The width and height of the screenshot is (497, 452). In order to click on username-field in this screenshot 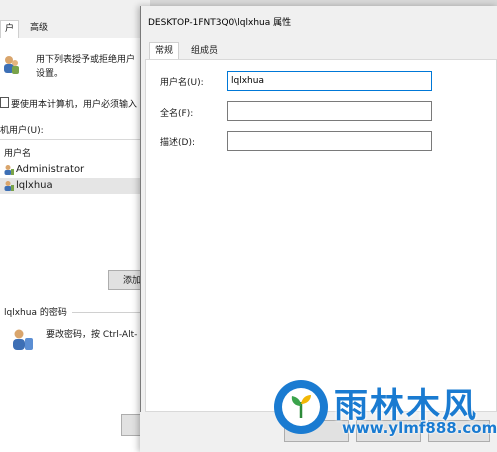, I will do `click(329, 81)`.